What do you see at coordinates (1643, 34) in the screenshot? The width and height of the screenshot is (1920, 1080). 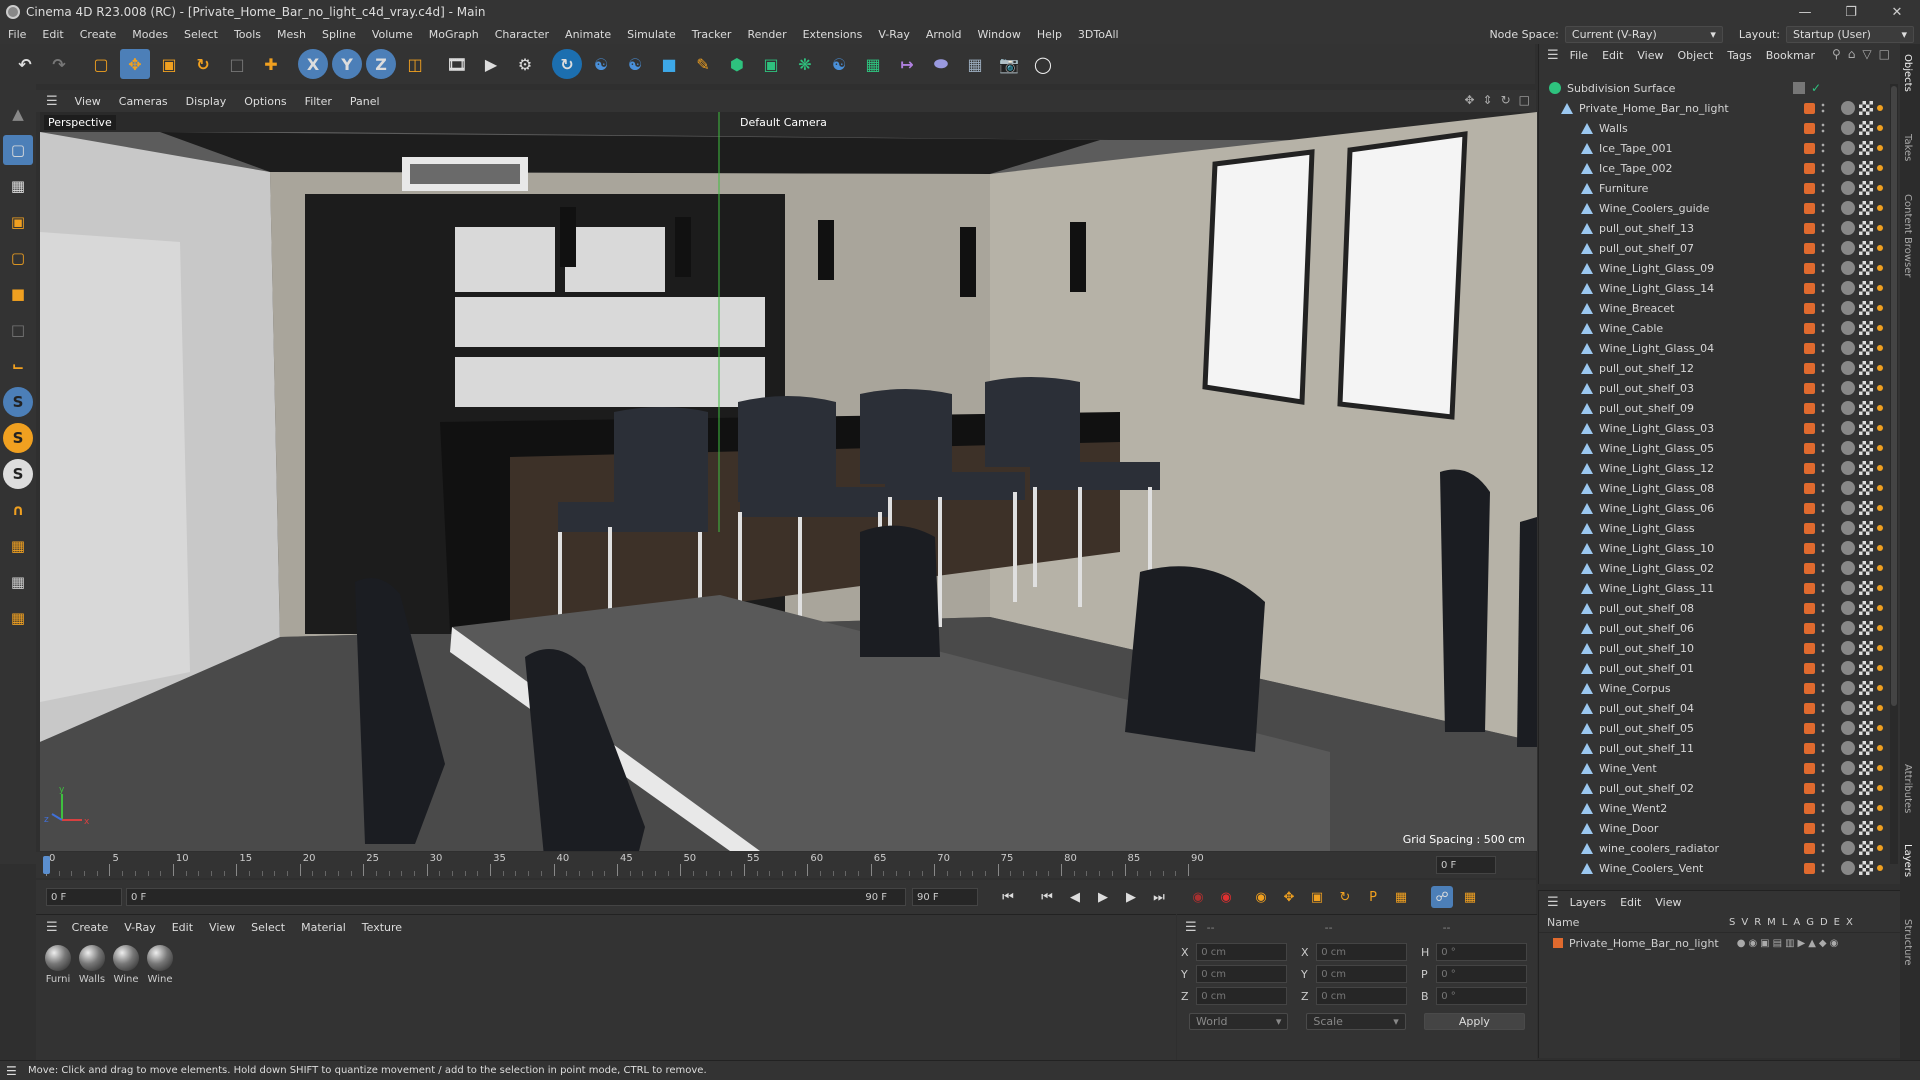 I see `node-space-dropdown: Current (V-Ray) ▾` at bounding box center [1643, 34].